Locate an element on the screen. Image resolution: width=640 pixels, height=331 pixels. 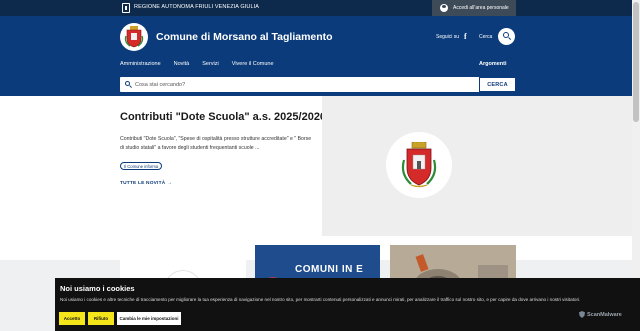
search-submit-button: CERCA is located at coordinates (497, 84).